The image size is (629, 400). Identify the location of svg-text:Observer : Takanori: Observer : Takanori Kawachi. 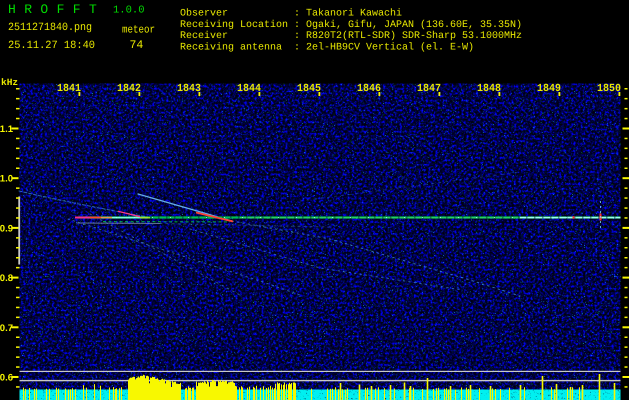
(291, 13).